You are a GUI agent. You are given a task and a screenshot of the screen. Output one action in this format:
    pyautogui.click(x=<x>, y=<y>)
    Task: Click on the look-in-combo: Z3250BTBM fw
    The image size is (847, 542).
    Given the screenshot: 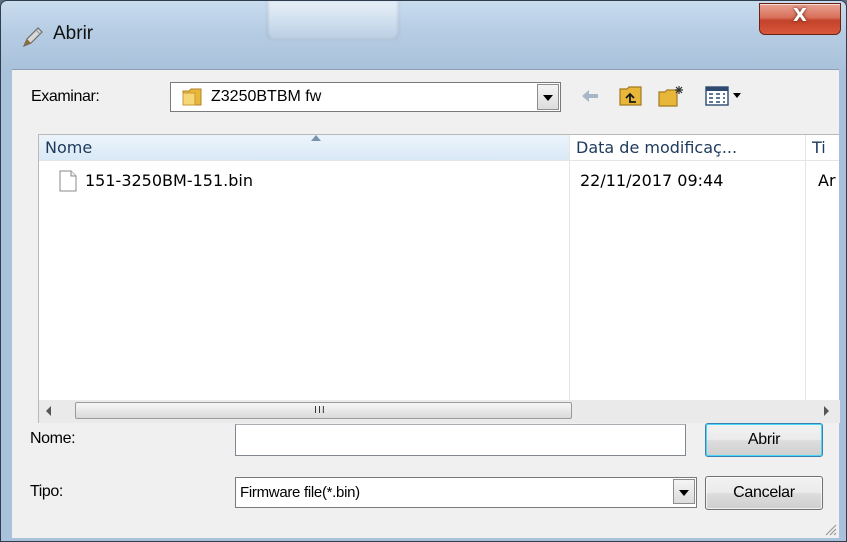 What is the action you would take?
    pyautogui.click(x=365, y=97)
    